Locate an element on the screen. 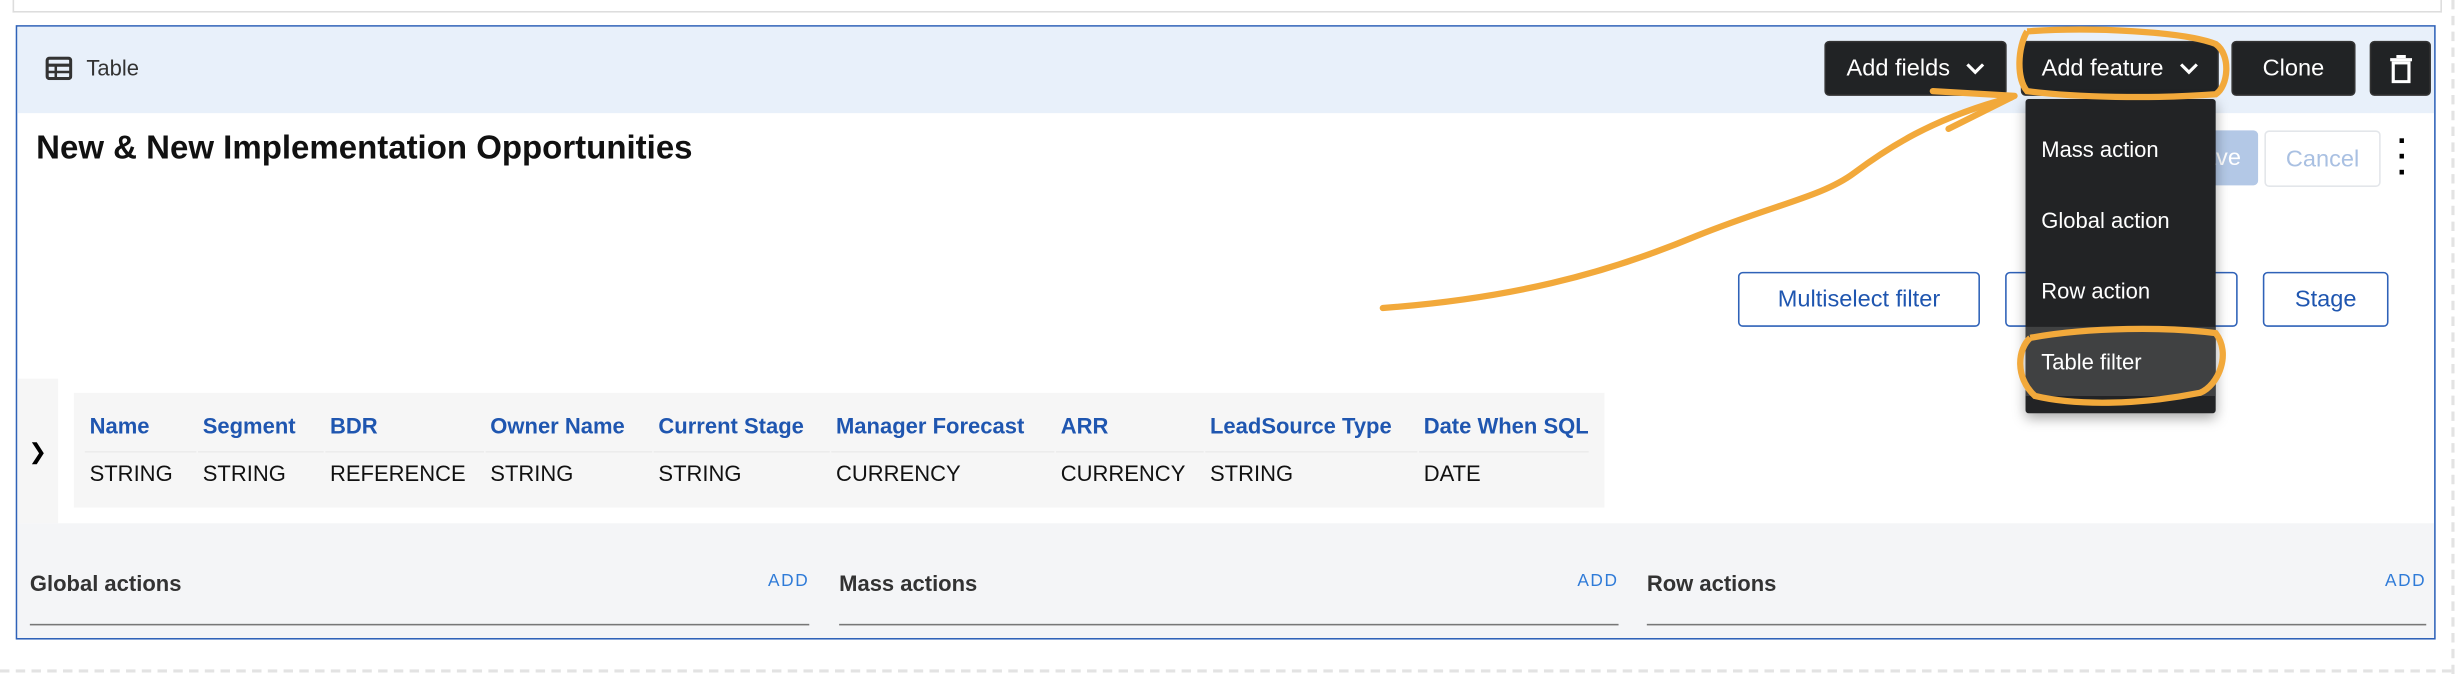 This screenshot has height=674, width=2464. column-header: Current Stage is located at coordinates (731, 426).